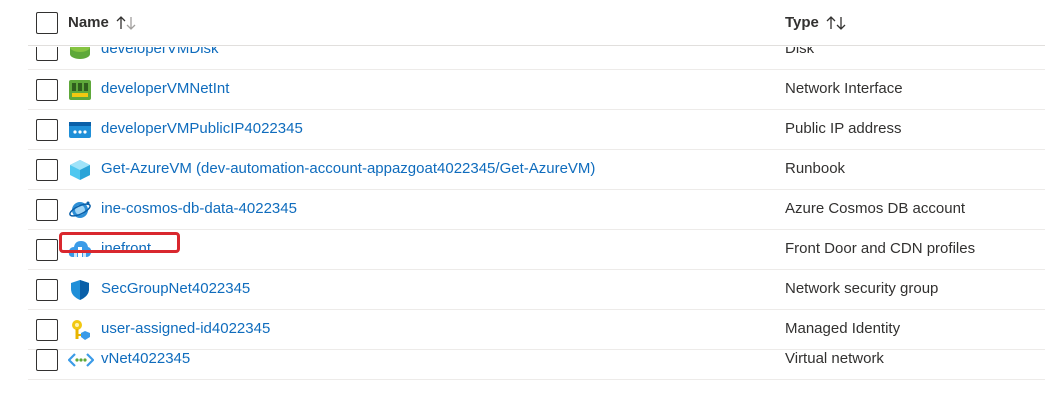  What do you see at coordinates (875, 208) in the screenshot?
I see `resource-type: Azure Cosmos DB account` at bounding box center [875, 208].